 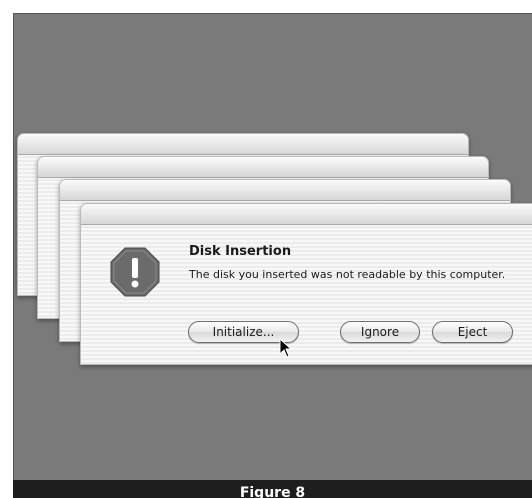 What do you see at coordinates (272, 491) in the screenshot?
I see `figure-caption: Figure 8` at bounding box center [272, 491].